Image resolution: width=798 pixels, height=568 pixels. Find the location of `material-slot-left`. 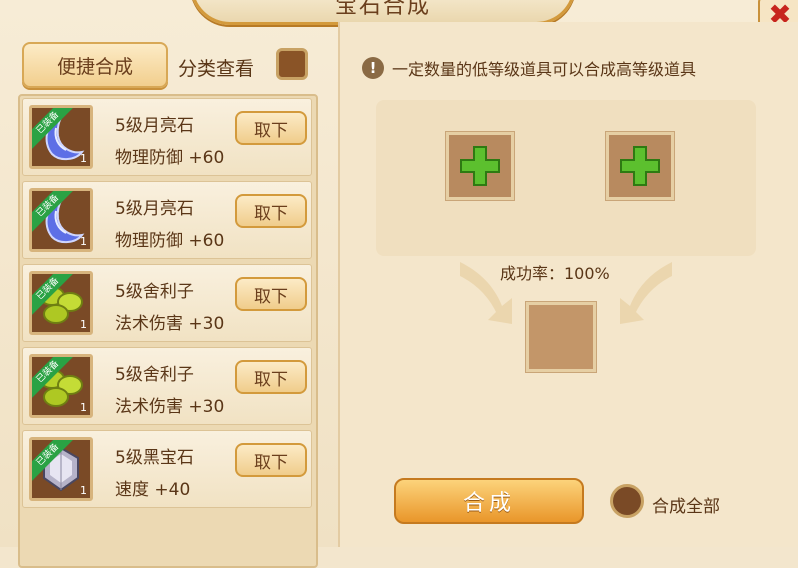

material-slot-left is located at coordinates (480, 166).